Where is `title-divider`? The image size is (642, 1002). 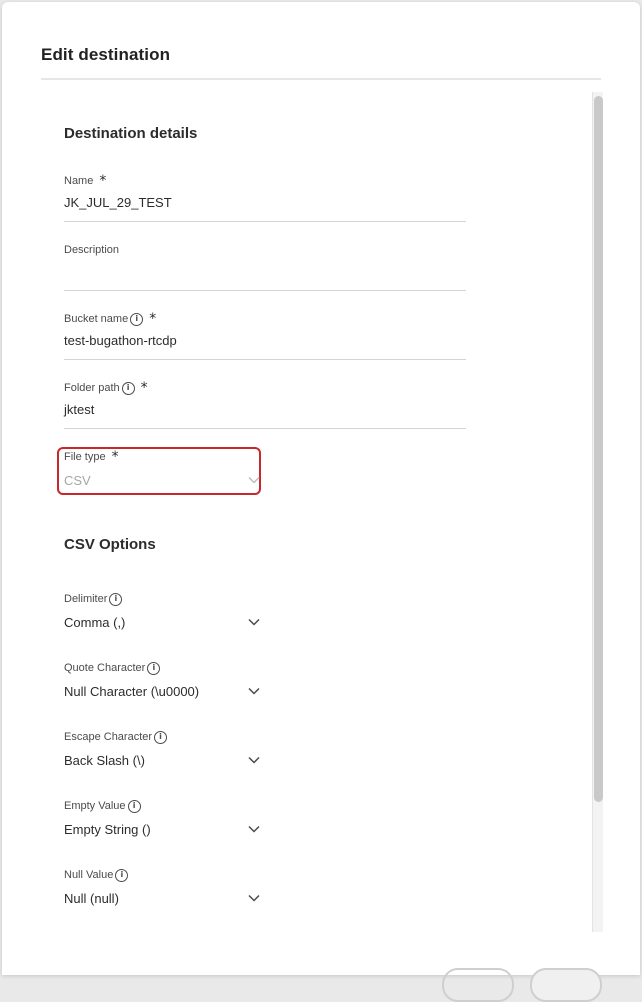 title-divider is located at coordinates (321, 79).